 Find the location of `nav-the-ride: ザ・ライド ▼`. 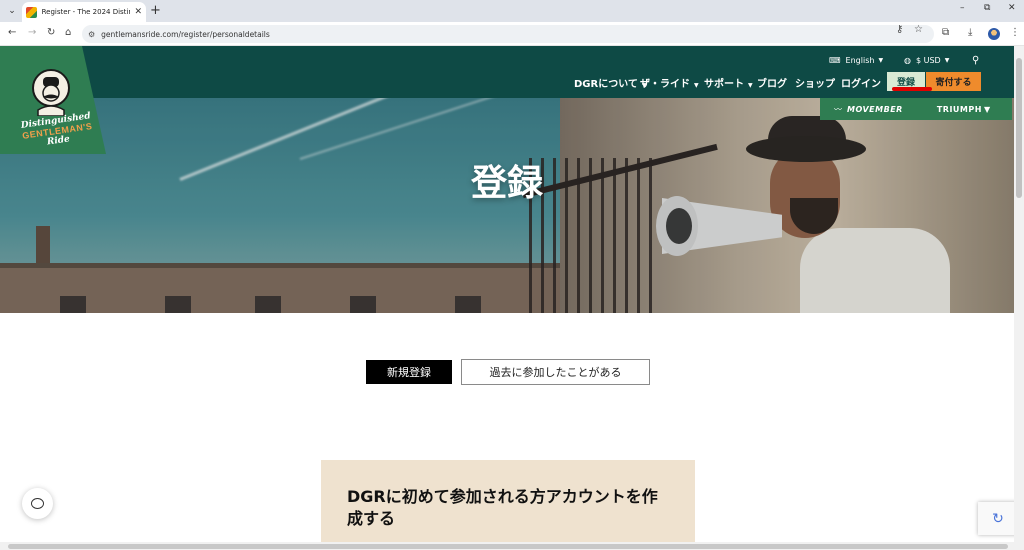

nav-the-ride: ザ・ライド ▼ is located at coordinates (669, 82).